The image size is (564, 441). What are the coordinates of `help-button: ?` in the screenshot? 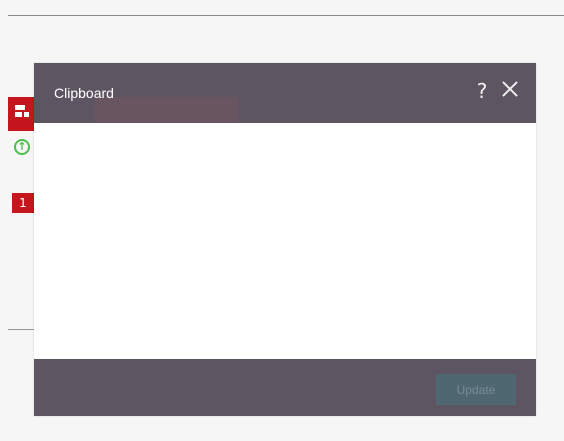 It's located at (482, 91).